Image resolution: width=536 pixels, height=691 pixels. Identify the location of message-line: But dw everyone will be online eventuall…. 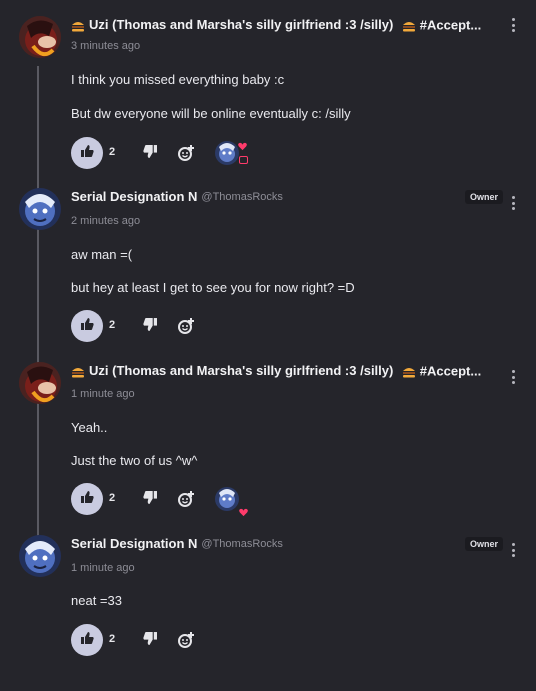
(211, 113).